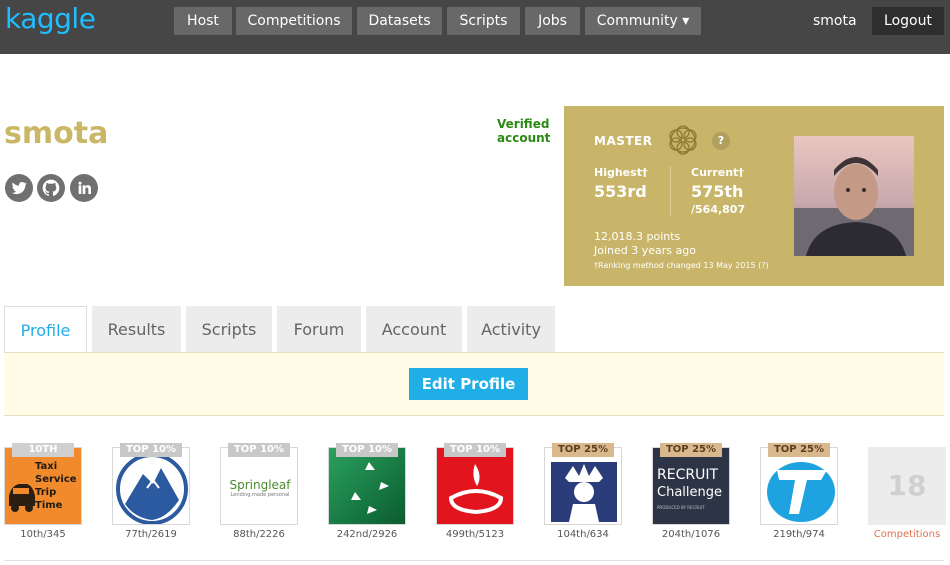 The width and height of the screenshot is (950, 565). Describe the element at coordinates (583, 534) in the screenshot. I see `competition-rank: 104th/634` at that location.